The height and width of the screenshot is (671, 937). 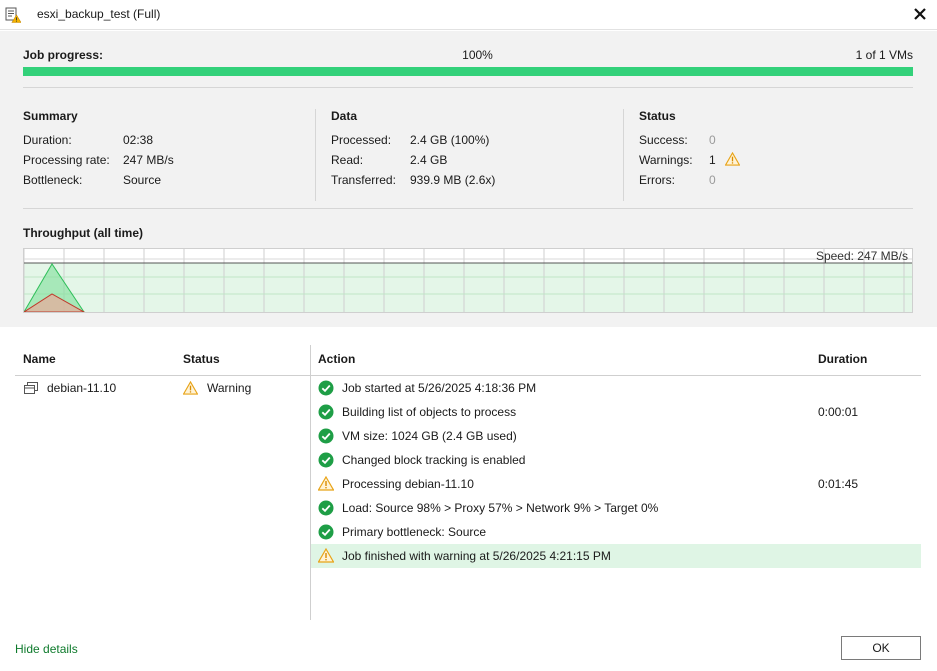 What do you see at coordinates (13, 15) in the screenshot?
I see `job-report-icon` at bounding box center [13, 15].